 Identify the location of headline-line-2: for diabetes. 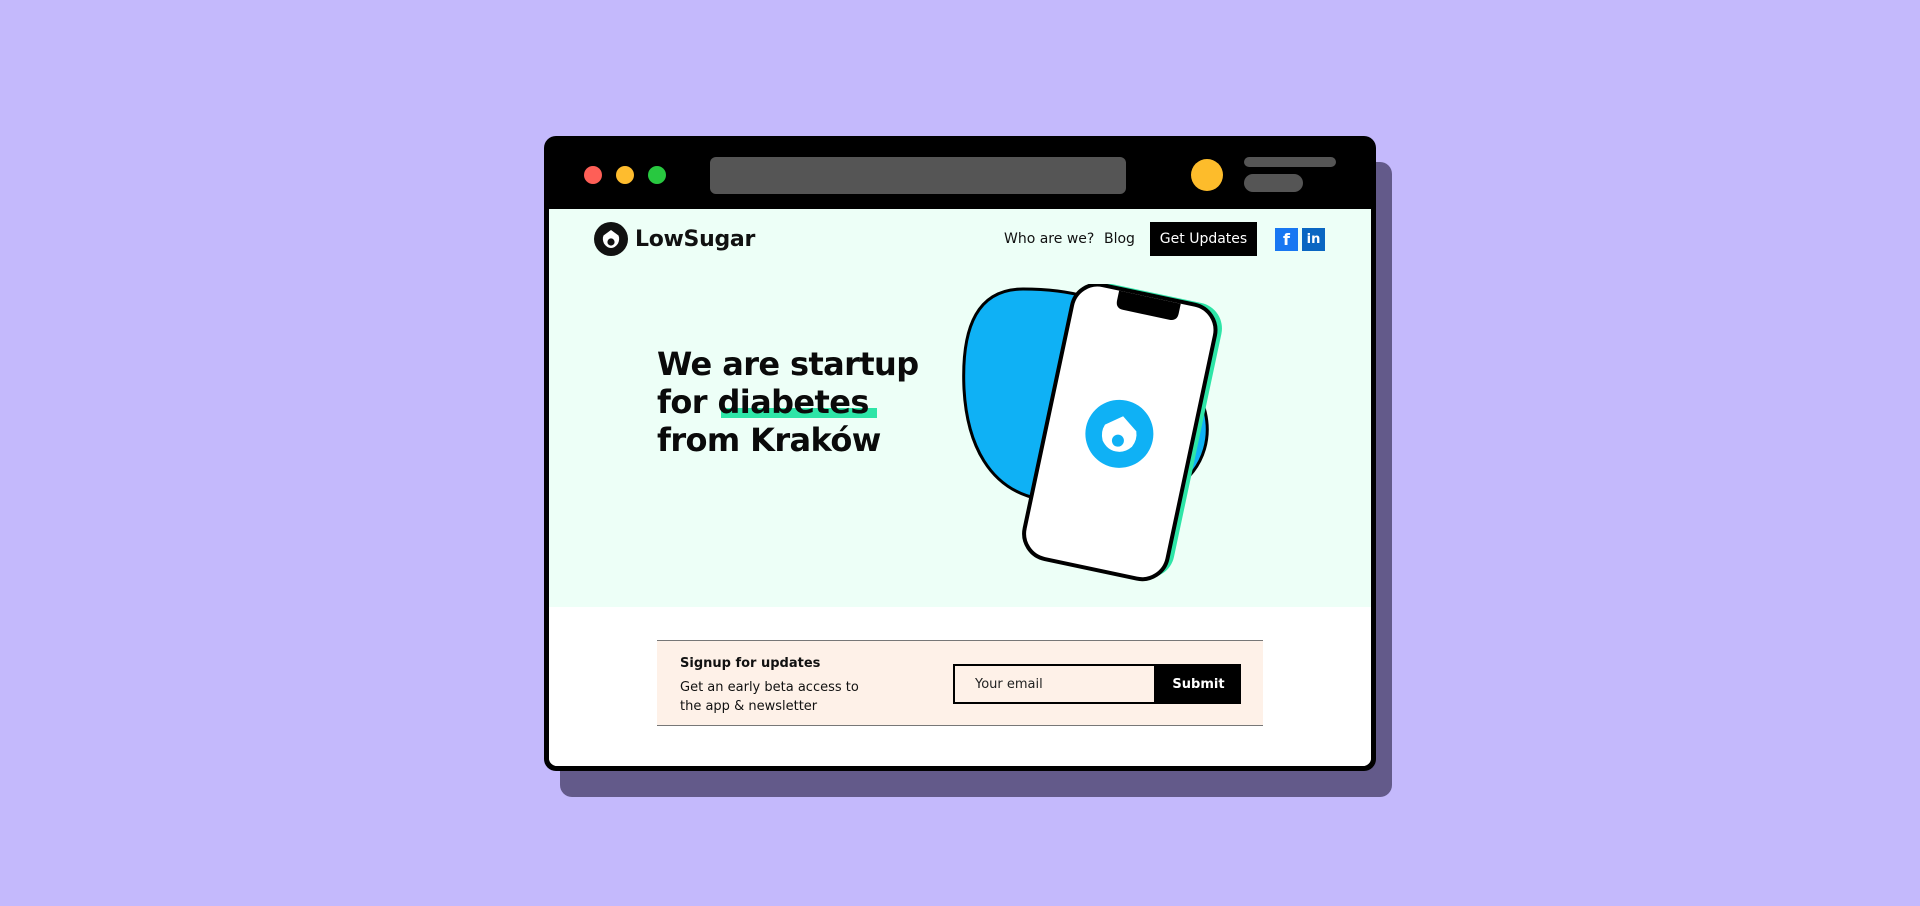
(807, 402).